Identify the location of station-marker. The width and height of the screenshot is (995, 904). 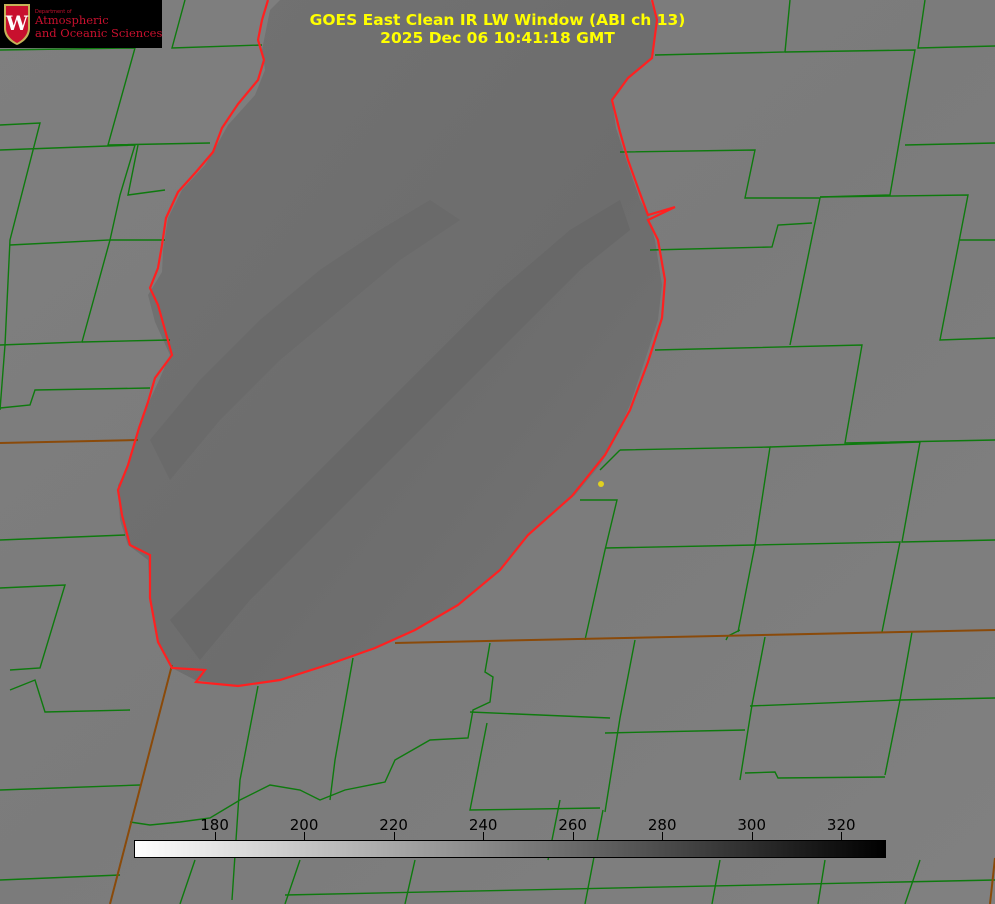
(601, 484).